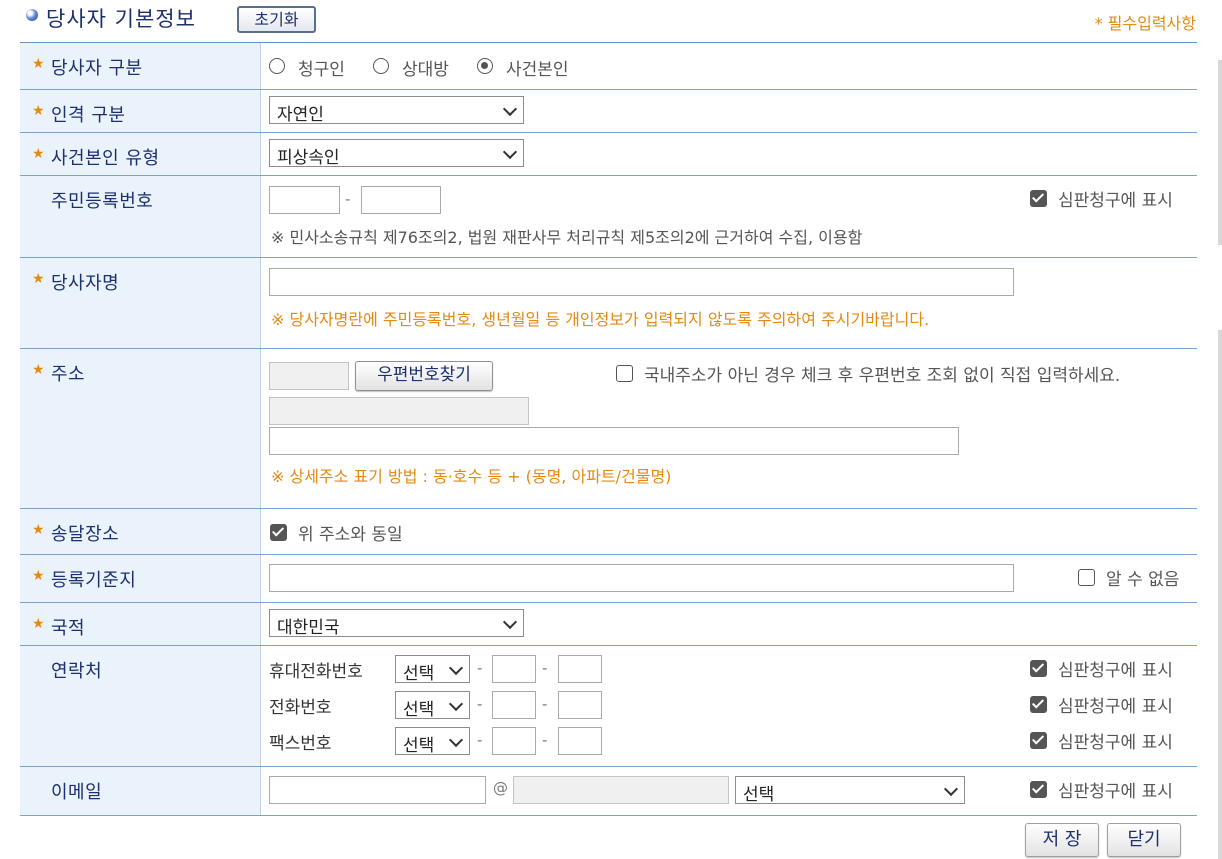  Describe the element at coordinates (485, 66) in the screenshot. I see `radio-principal` at that location.